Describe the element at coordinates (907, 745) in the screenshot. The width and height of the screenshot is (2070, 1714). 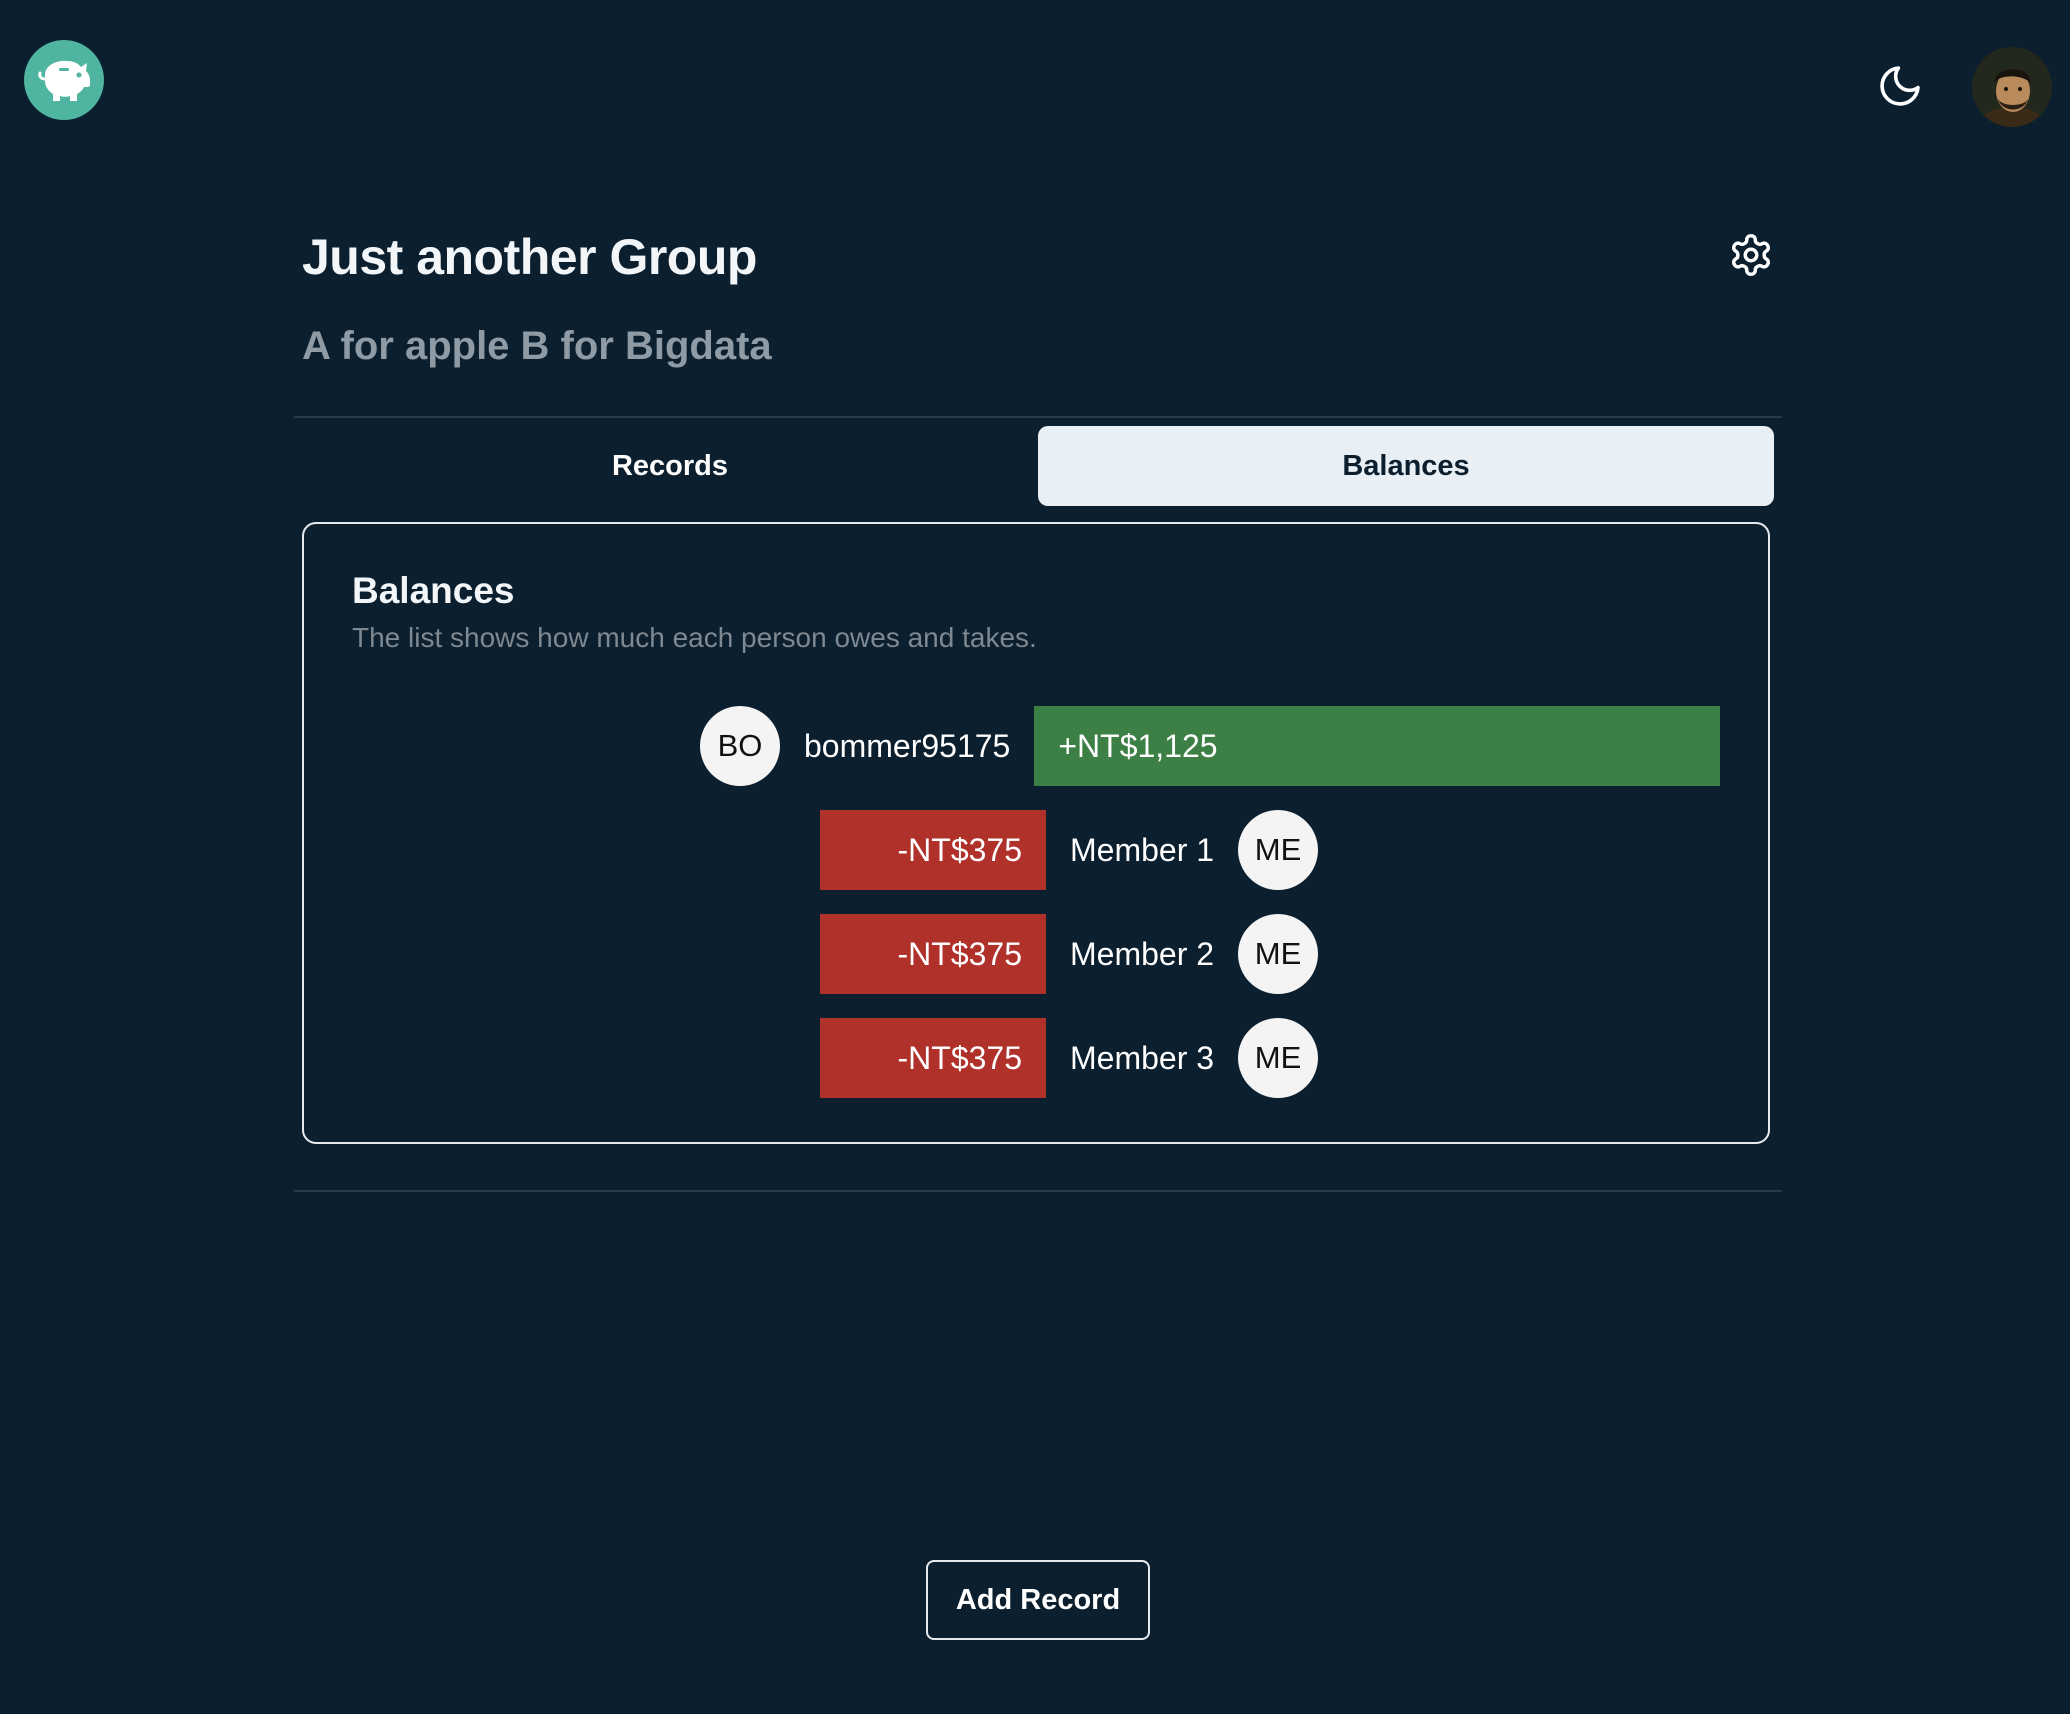
I see `member-name: bommer95175` at that location.